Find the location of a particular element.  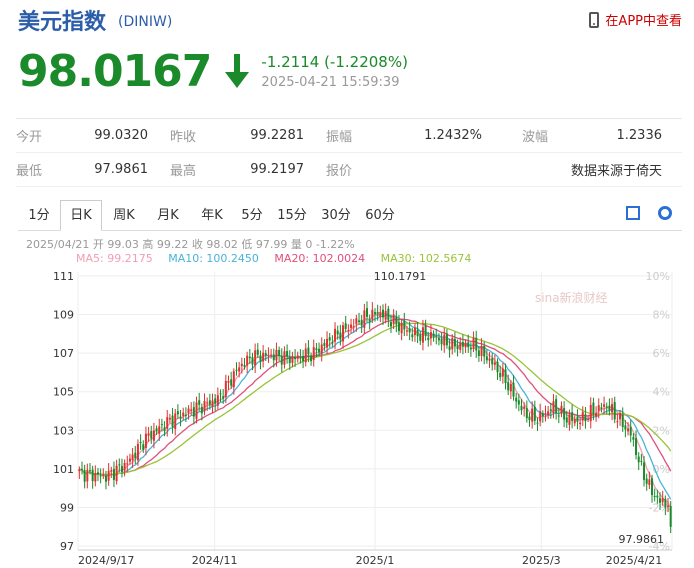

gear-icon is located at coordinates (665, 213).